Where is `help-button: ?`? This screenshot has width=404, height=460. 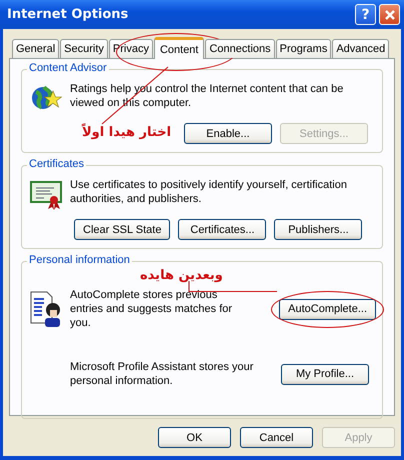
help-button: ? is located at coordinates (365, 14).